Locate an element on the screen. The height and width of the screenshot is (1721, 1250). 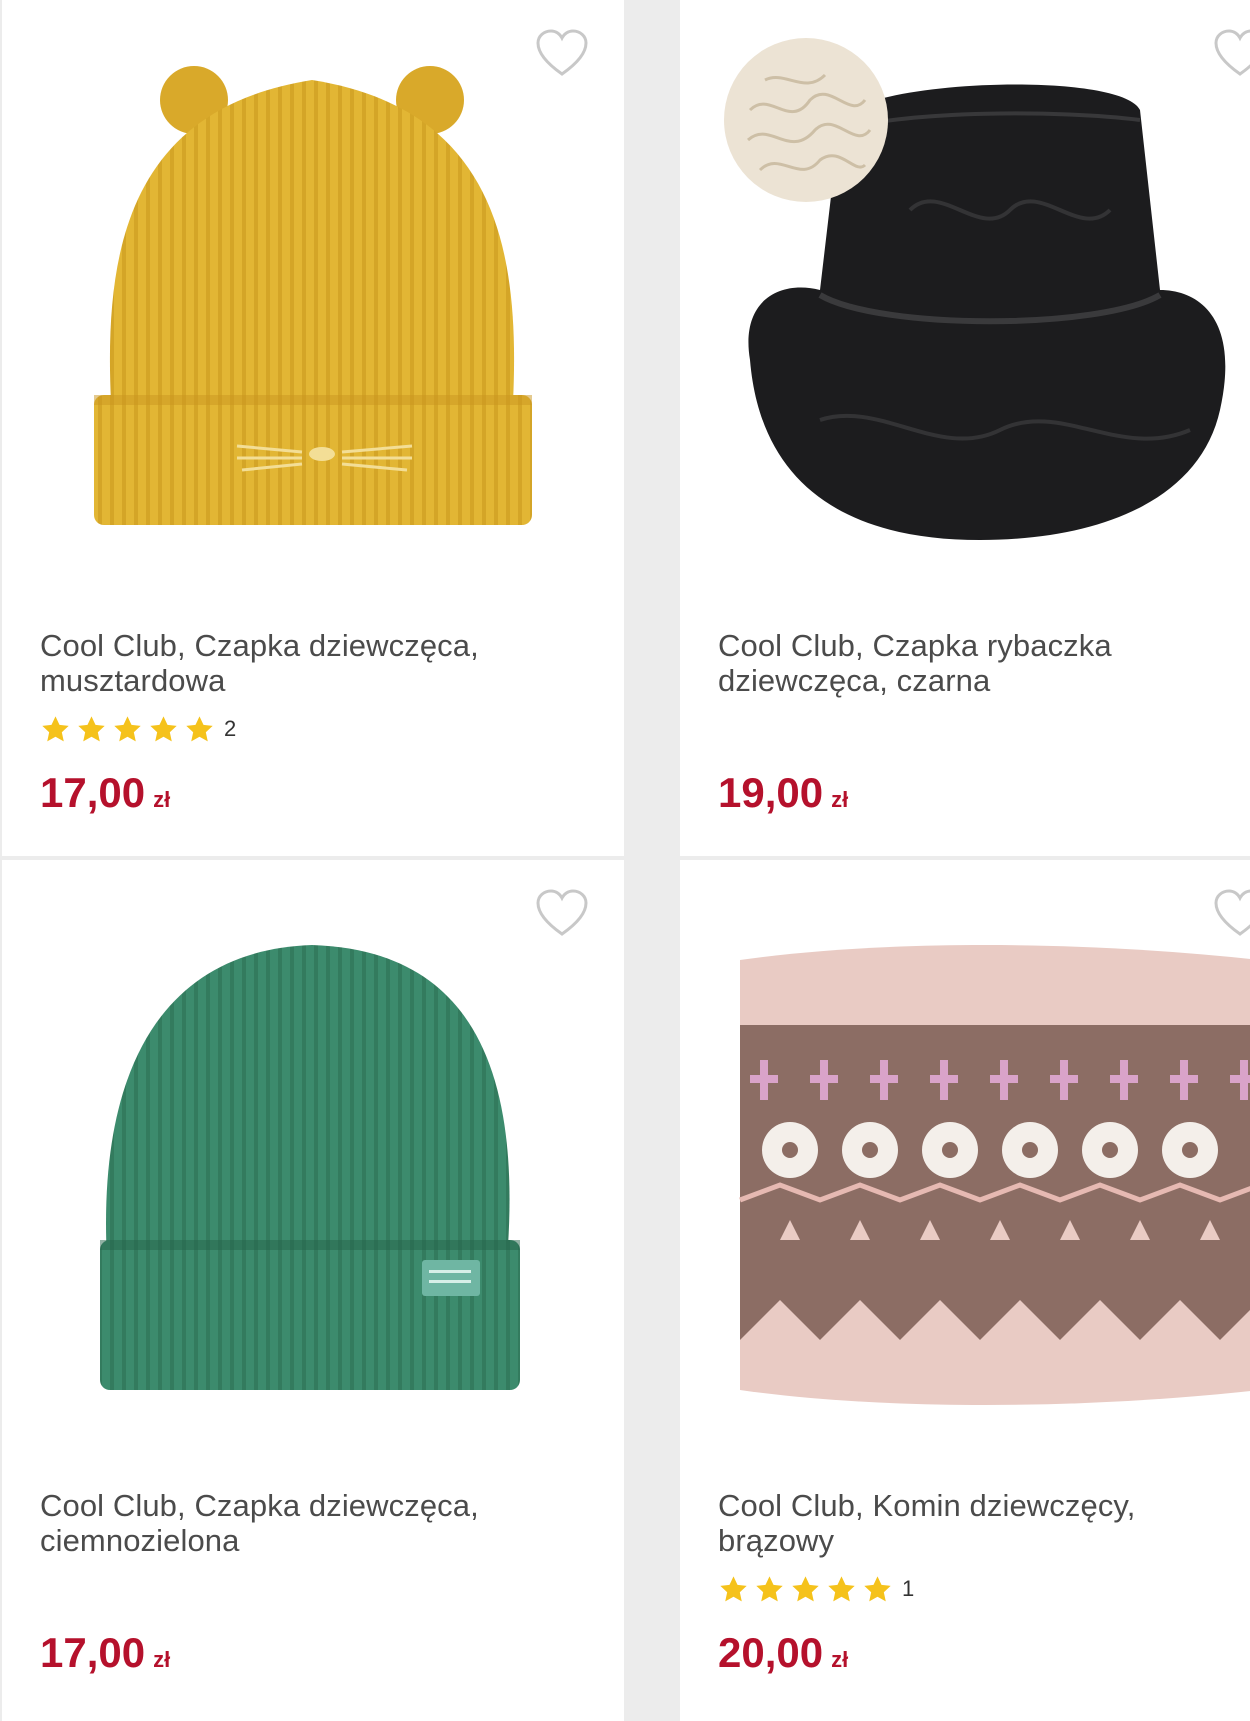
price-value: 20,00 is located at coordinates (771, 1652).